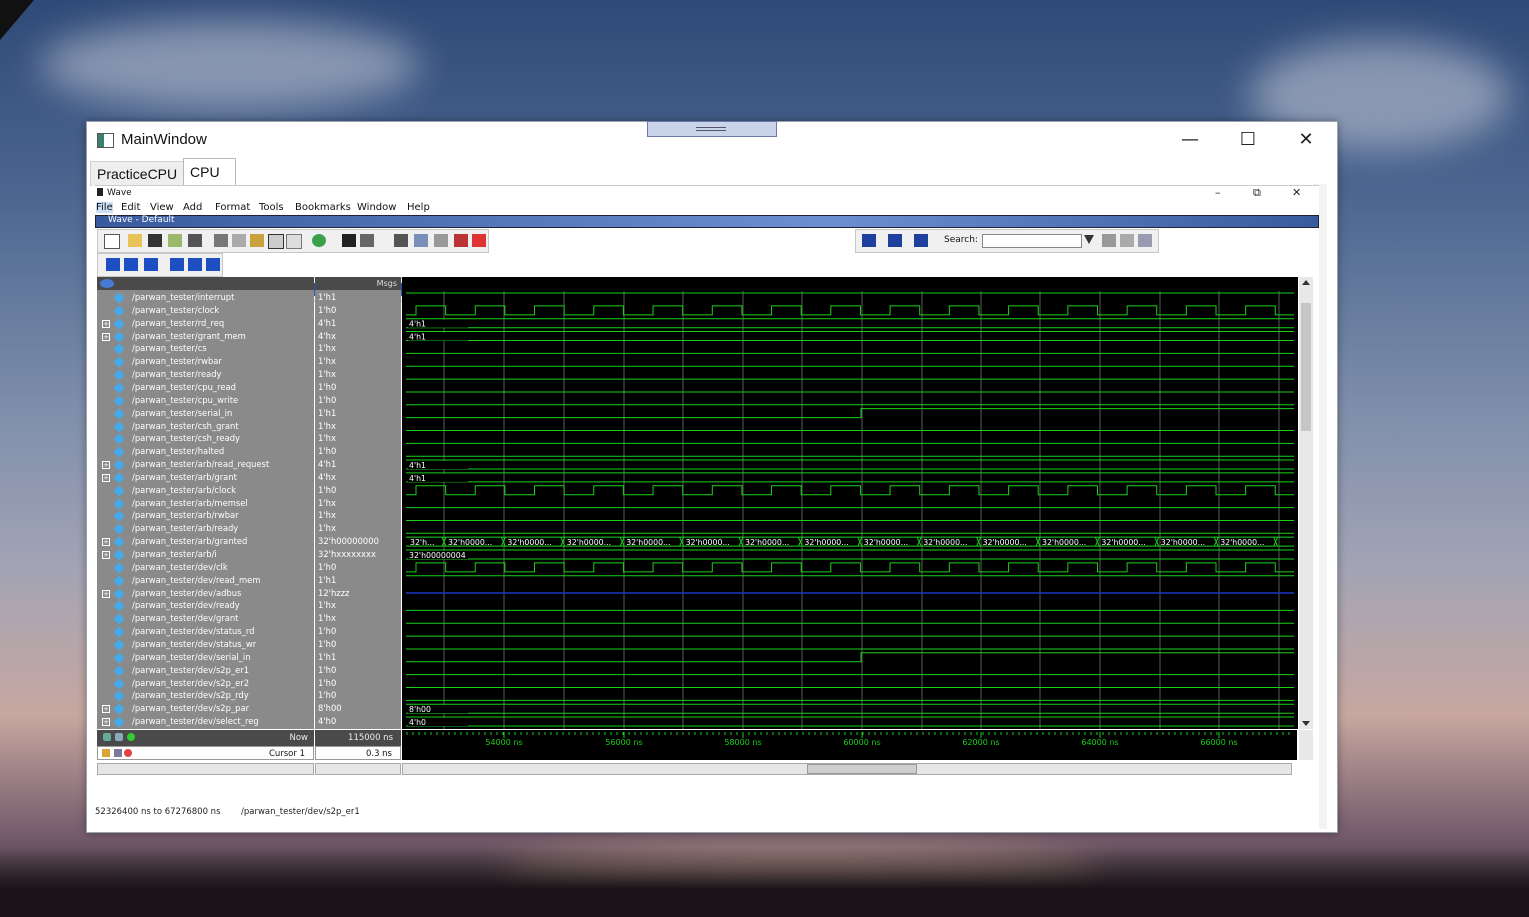 The width and height of the screenshot is (1529, 917). Describe the element at coordinates (205, 451) in the screenshot. I see `signal-row: /parwan_tester/halted` at that location.